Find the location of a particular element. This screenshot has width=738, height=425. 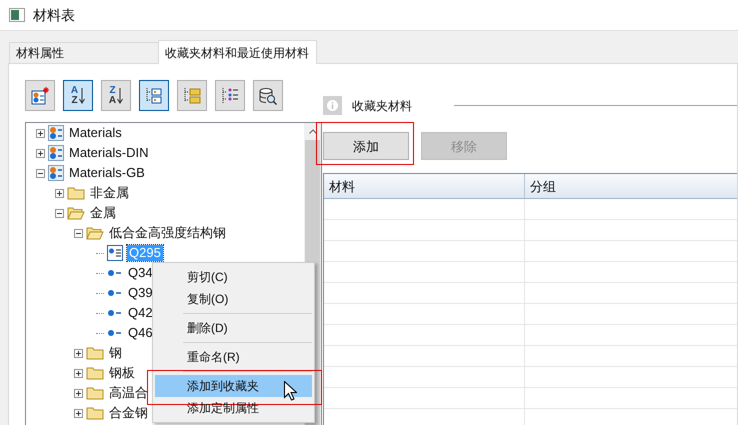

tree-item: Q39 is located at coordinates (140, 293).